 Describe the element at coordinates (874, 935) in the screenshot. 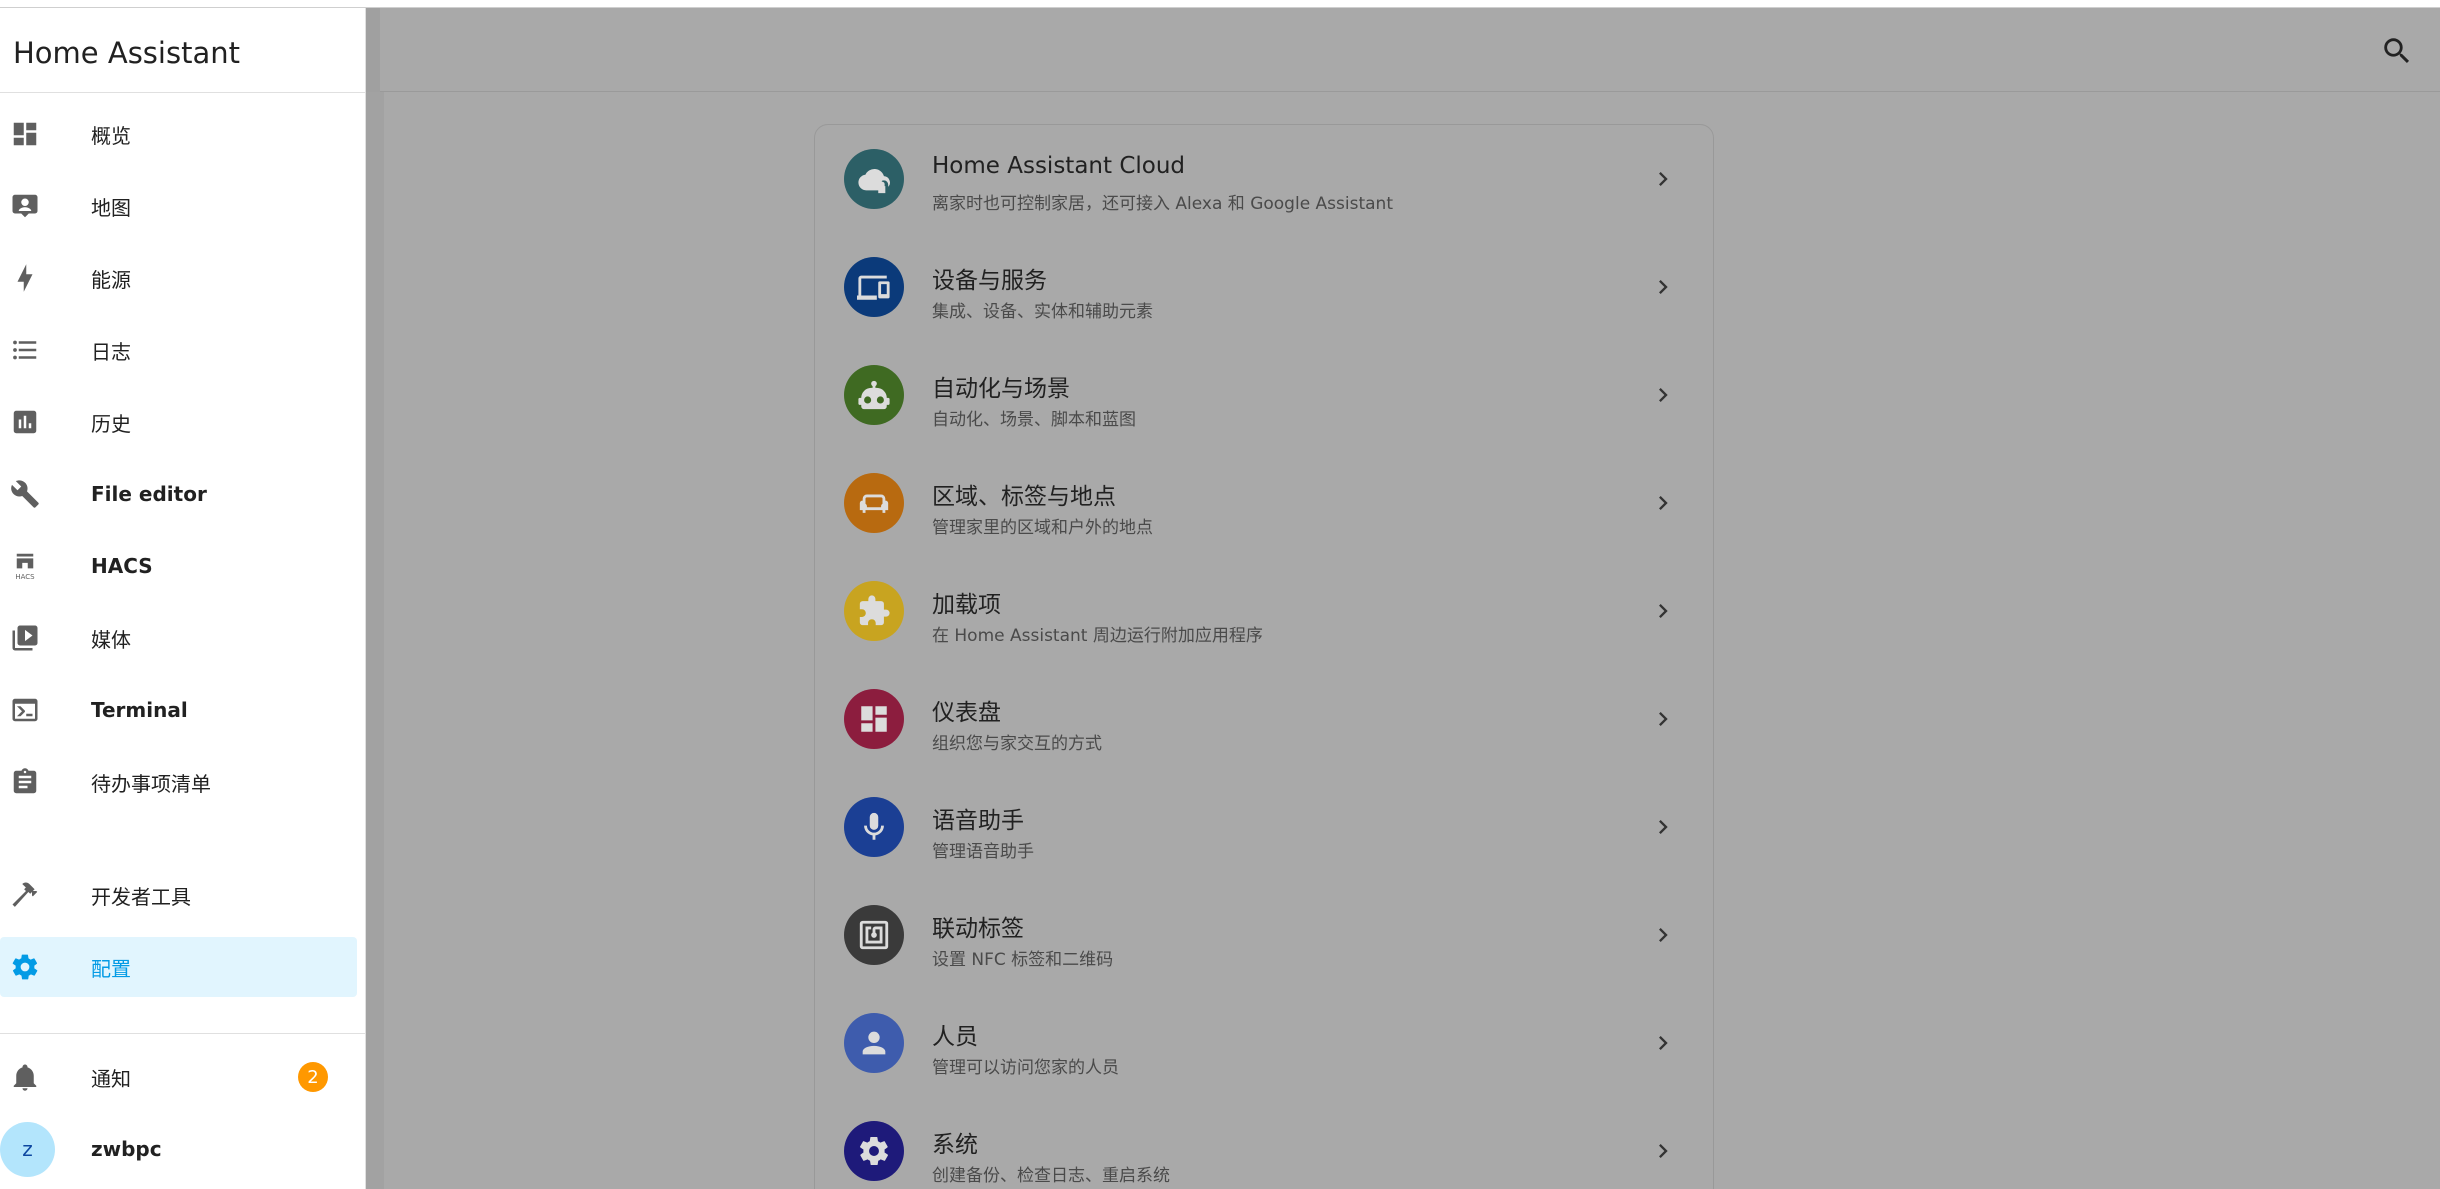

I see `nfc-icon` at that location.